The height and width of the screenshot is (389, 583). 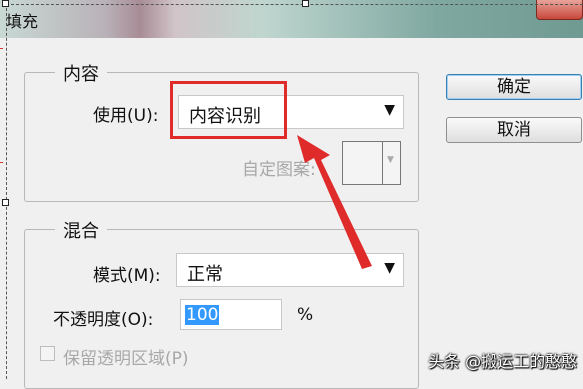 I want to click on watermark: 头条 @搬运工的憨憨, so click(x=503, y=361).